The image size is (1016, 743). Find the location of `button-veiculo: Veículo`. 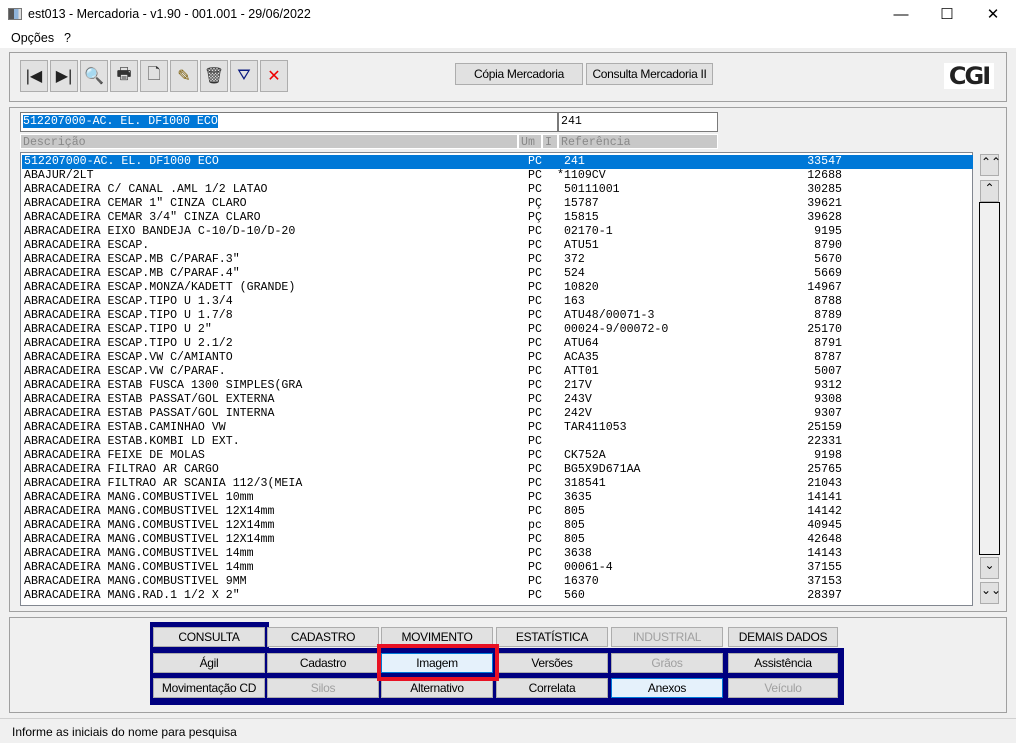

button-veiculo: Veículo is located at coordinates (783, 688).